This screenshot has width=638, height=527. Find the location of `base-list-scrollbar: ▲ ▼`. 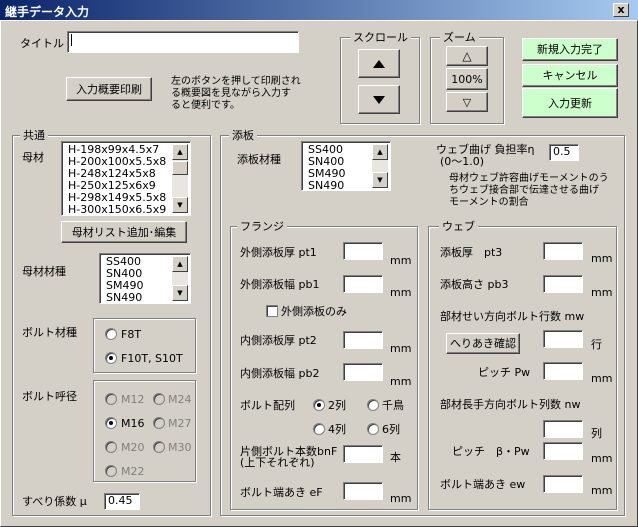

base-list-scrollbar: ▲ ▼ is located at coordinates (180, 178).